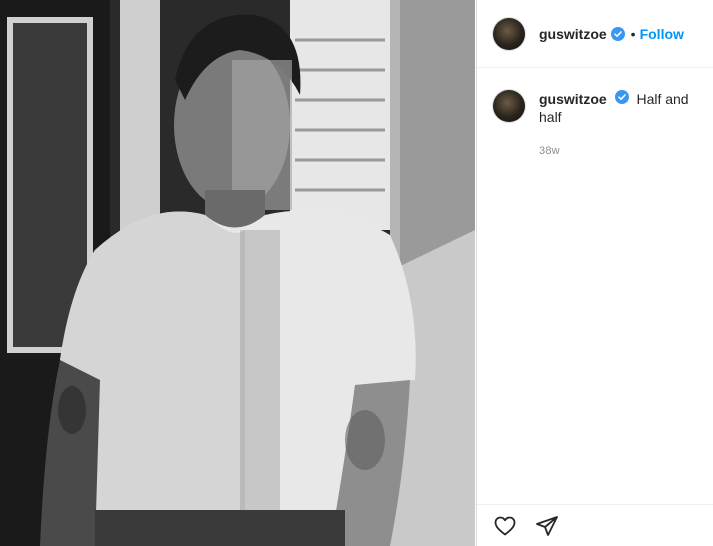  I want to click on share-button, so click(547, 526).